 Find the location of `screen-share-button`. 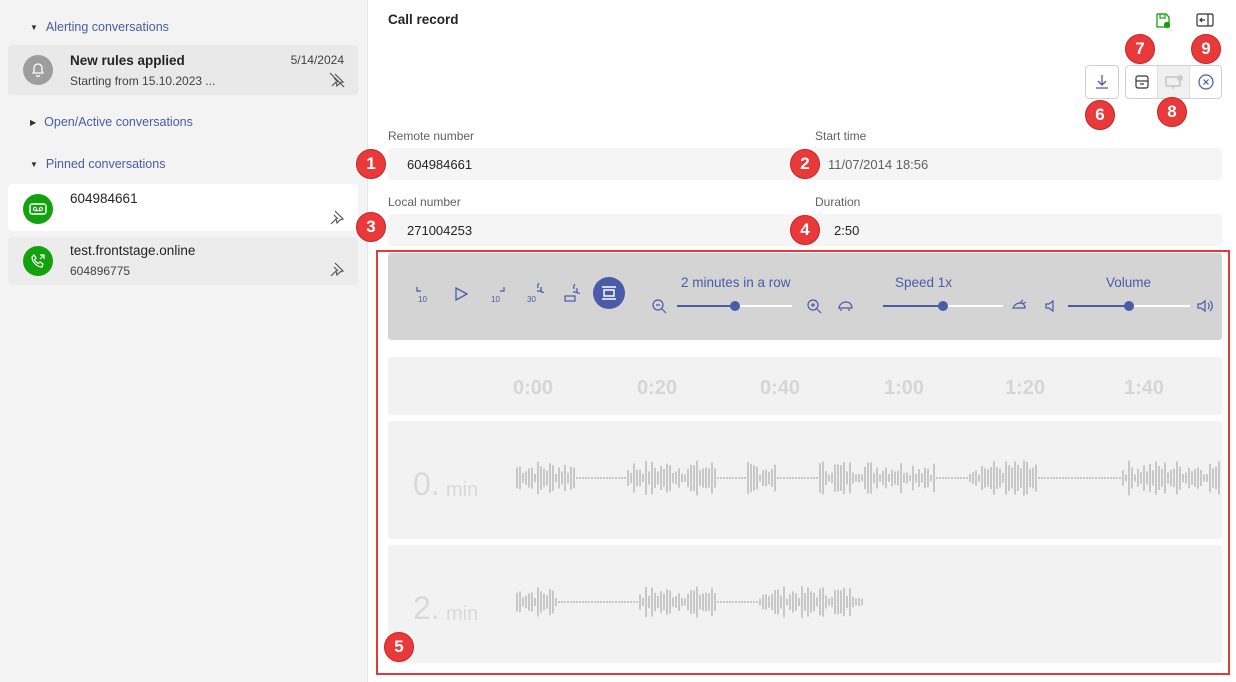

screen-share-button is located at coordinates (1174, 82).